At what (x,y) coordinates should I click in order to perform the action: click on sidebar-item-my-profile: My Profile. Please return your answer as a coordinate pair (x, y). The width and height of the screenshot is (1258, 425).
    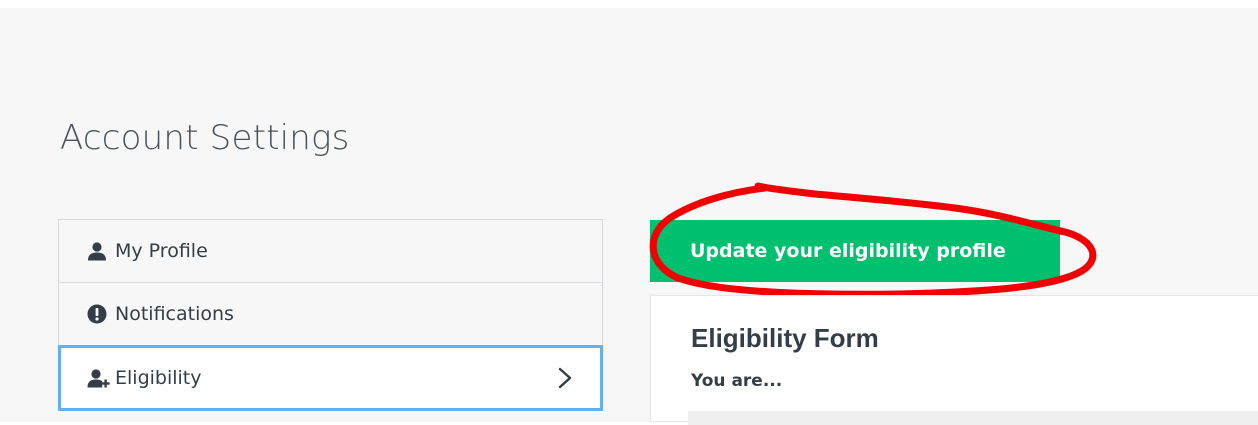
    Looking at the image, I should click on (330, 251).